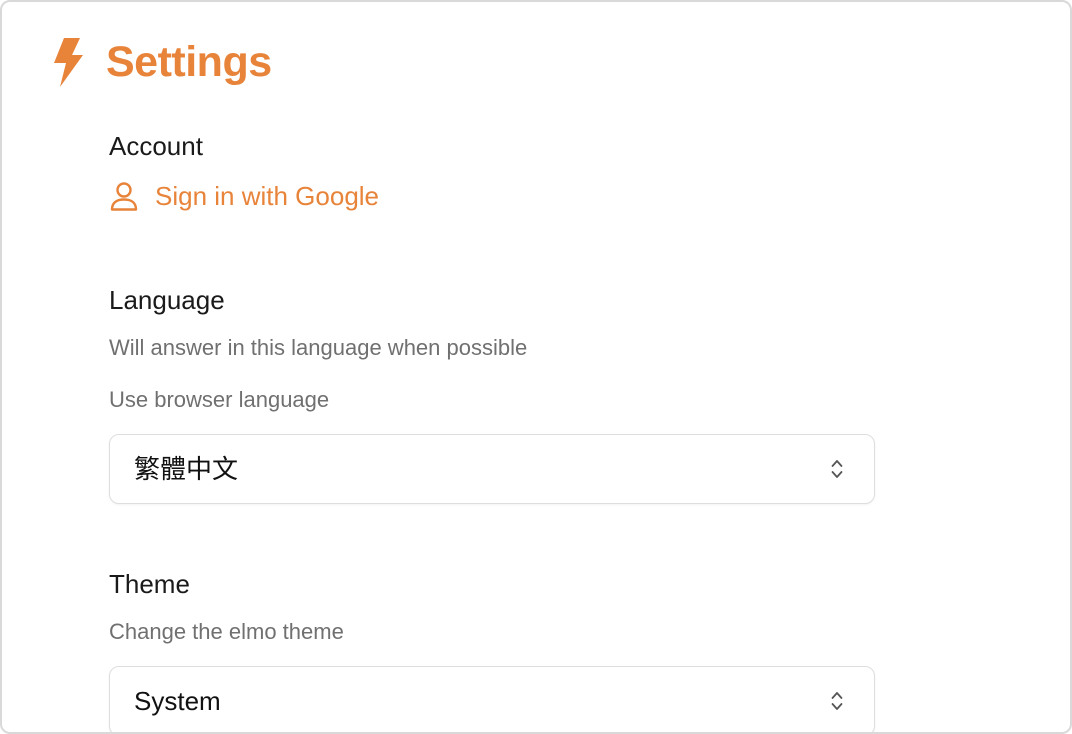  I want to click on account-section-title: Account, so click(156, 146).